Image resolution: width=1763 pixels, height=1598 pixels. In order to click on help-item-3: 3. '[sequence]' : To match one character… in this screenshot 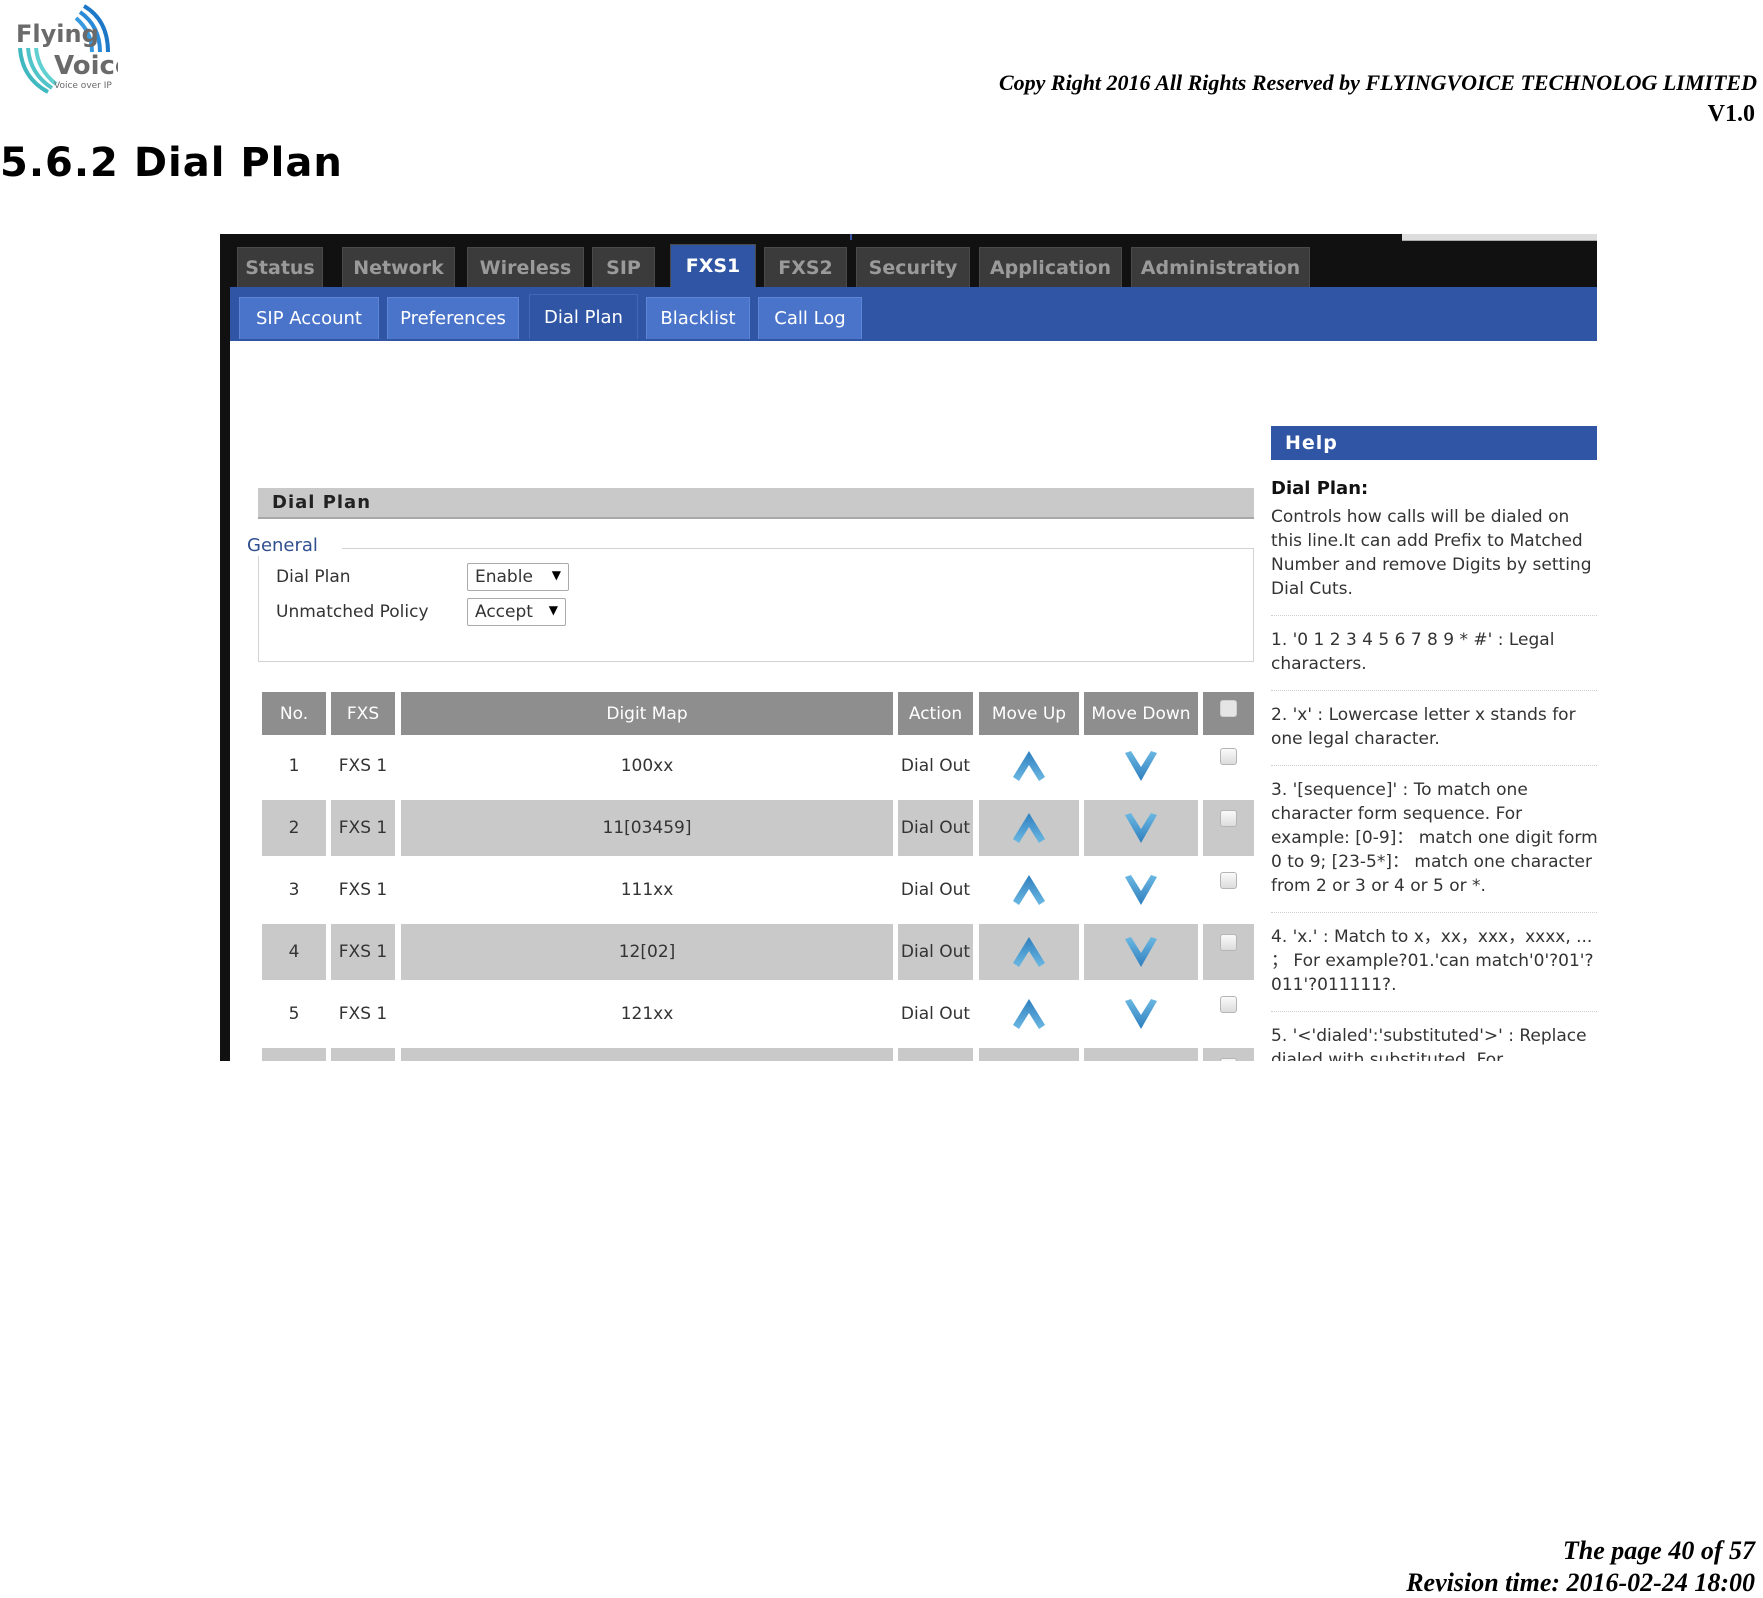, I will do `click(1434, 838)`.